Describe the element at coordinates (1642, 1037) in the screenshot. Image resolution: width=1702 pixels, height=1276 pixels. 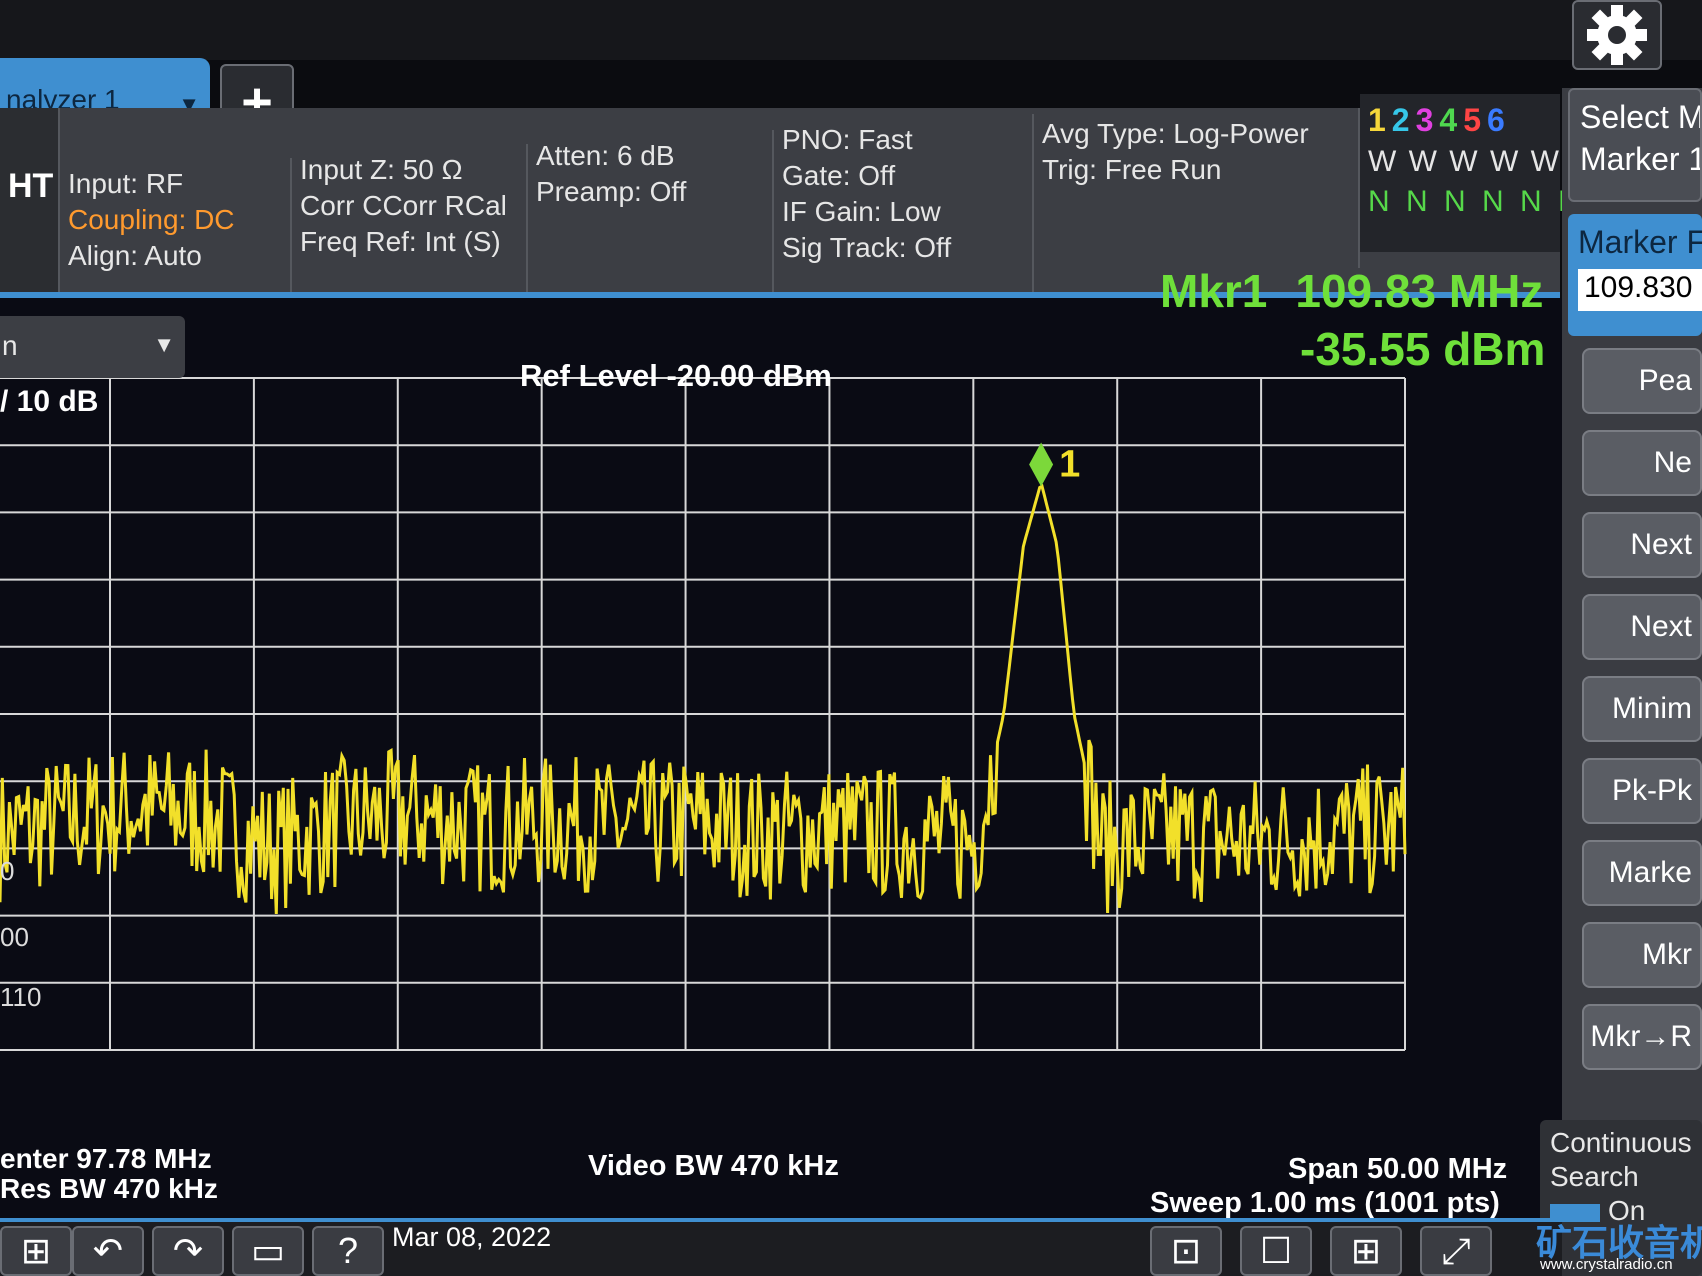
I see `mkr-to-ref-level-button: Mkr→R` at that location.